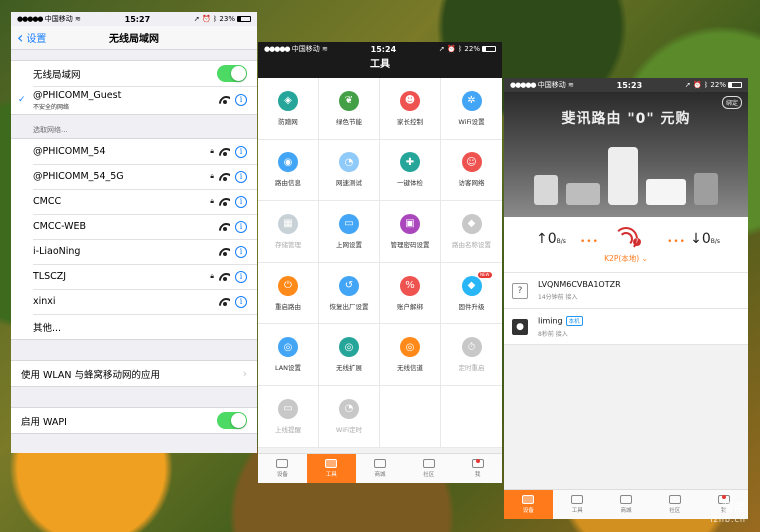 The image size is (760, 532). What do you see at coordinates (410, 293) in the screenshot?
I see `tool-item: % 账户解绑` at bounding box center [410, 293].